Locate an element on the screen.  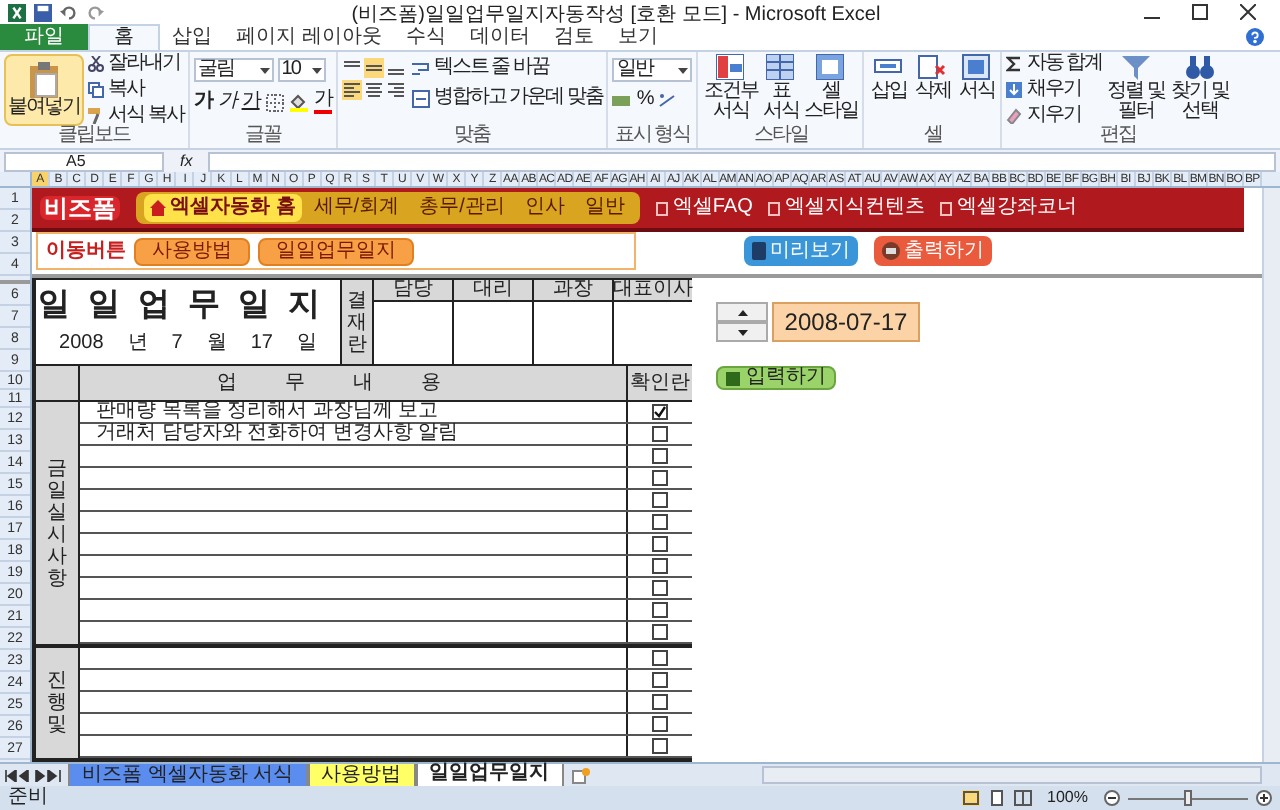
italic-button: 가 is located at coordinates (226, 102).